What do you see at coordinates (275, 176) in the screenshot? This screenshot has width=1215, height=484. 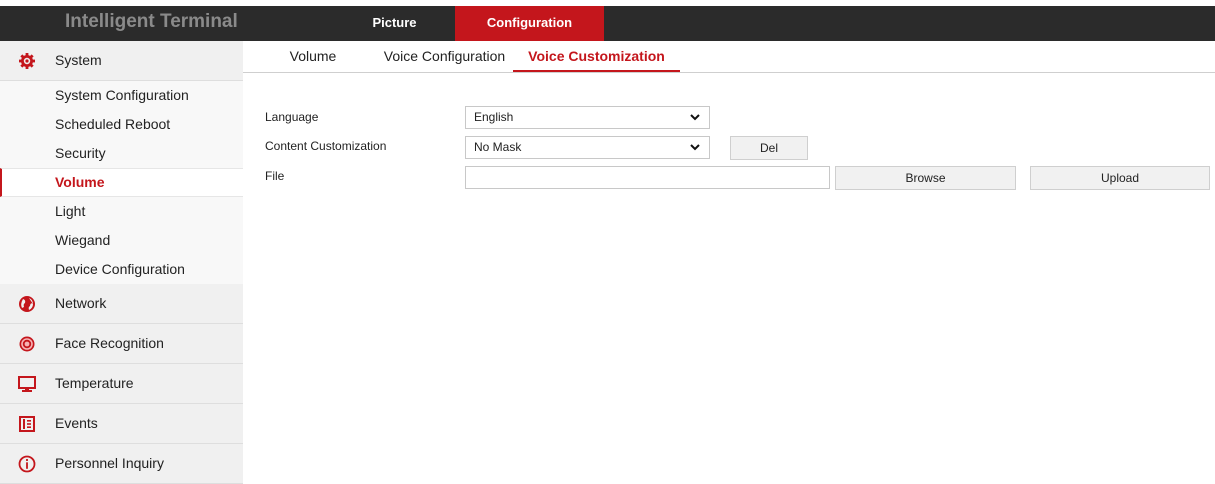 I see `file-label: File` at bounding box center [275, 176].